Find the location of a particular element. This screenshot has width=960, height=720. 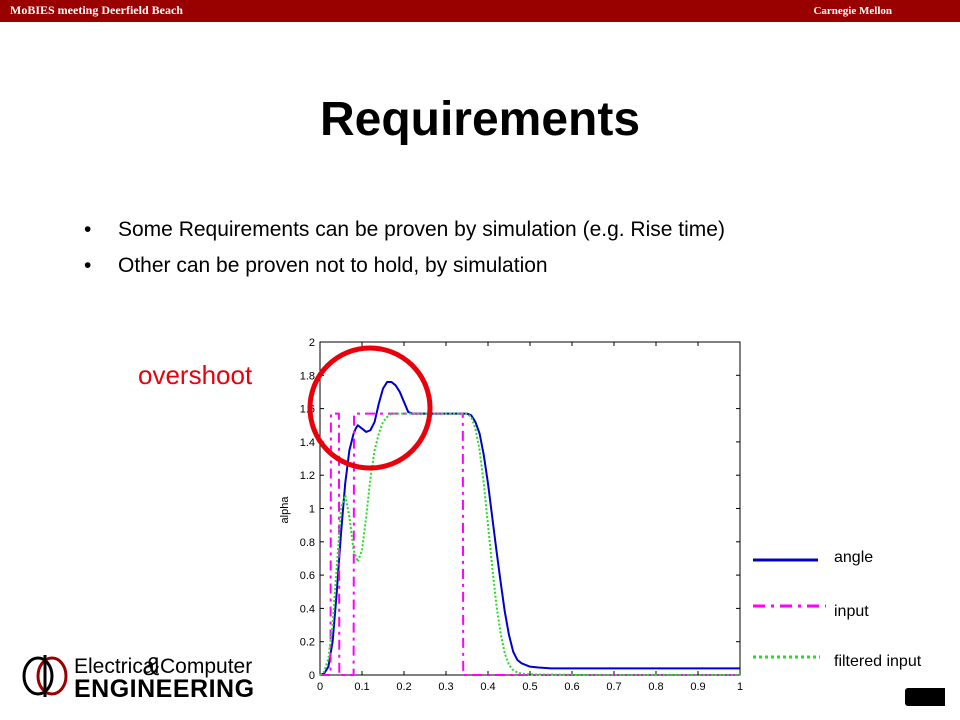

y-tick-label: 1.2 is located at coordinates (307, 476).